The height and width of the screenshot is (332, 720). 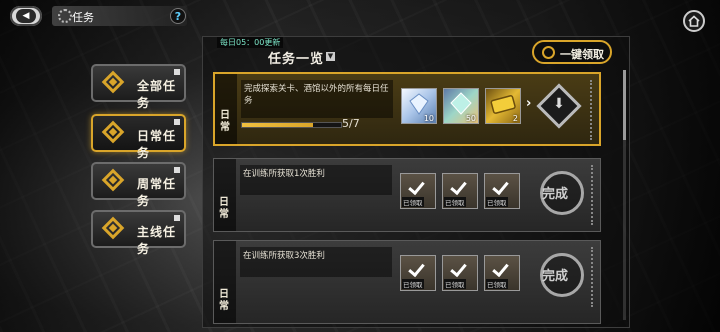 I want to click on tab-label: 全部任务, so click(x=157, y=94).